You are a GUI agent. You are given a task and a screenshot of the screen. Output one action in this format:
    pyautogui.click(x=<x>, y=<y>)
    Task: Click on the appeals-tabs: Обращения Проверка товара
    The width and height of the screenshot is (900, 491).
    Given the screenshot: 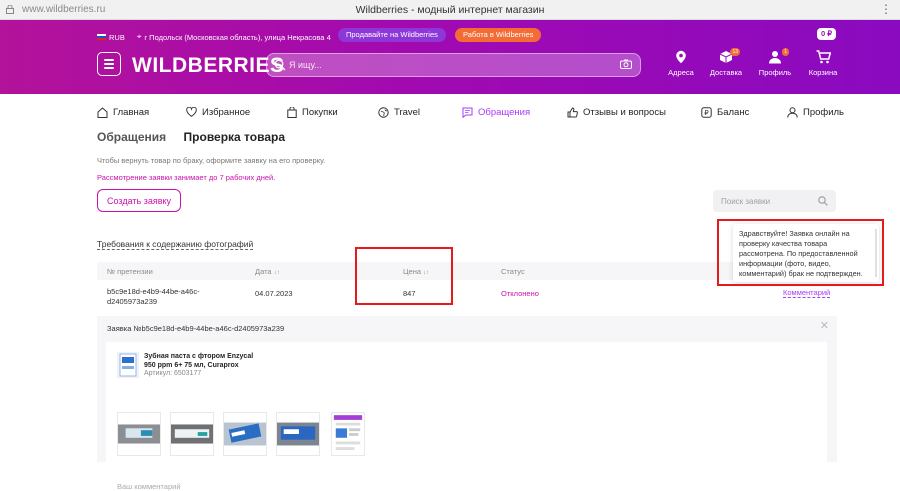 What is the action you would take?
    pyautogui.click(x=198, y=137)
    